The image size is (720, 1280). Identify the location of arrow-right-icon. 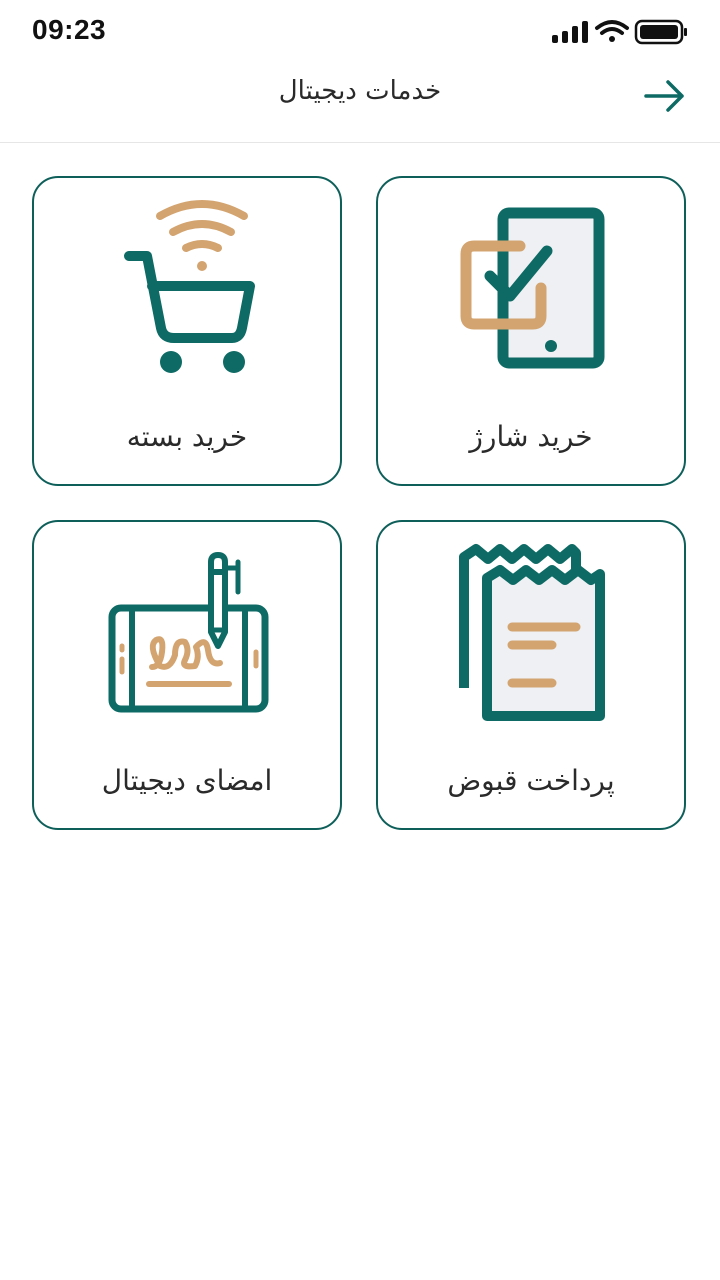
(664, 96).